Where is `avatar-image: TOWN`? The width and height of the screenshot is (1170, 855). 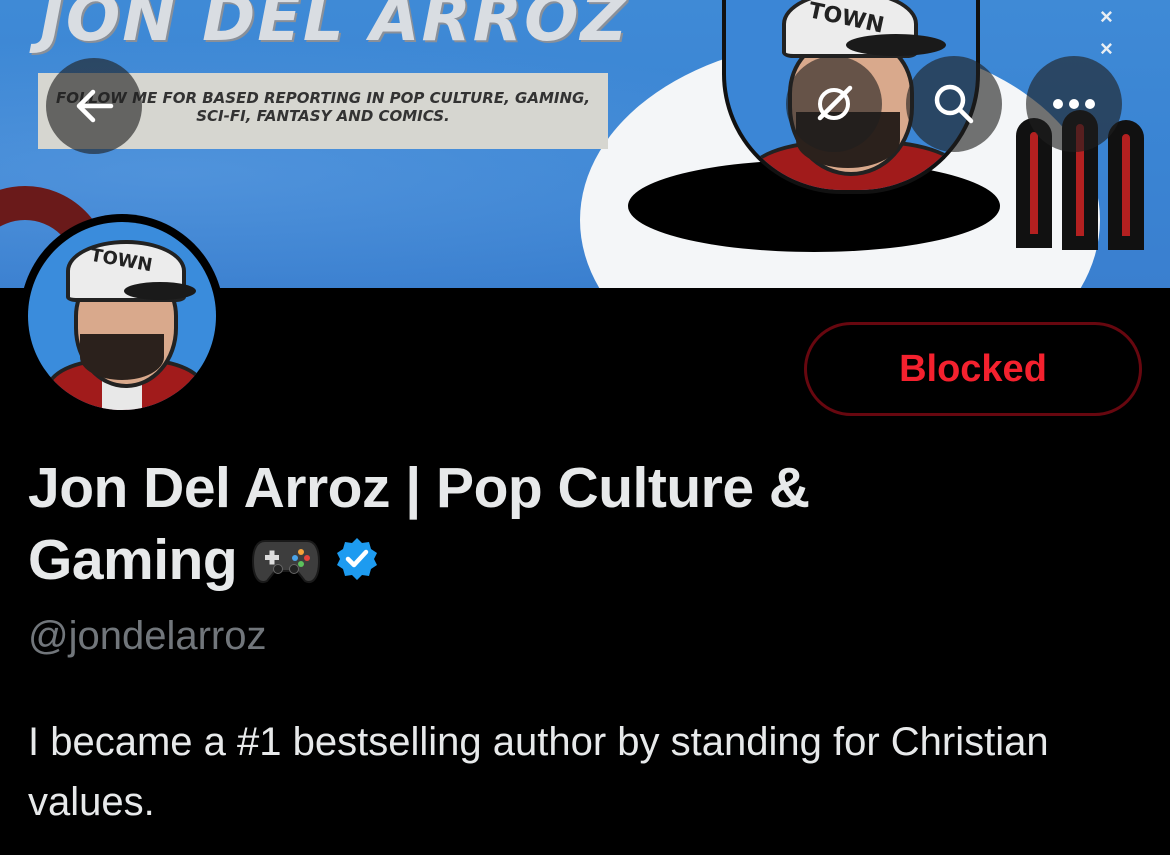 avatar-image: TOWN is located at coordinates (122, 316).